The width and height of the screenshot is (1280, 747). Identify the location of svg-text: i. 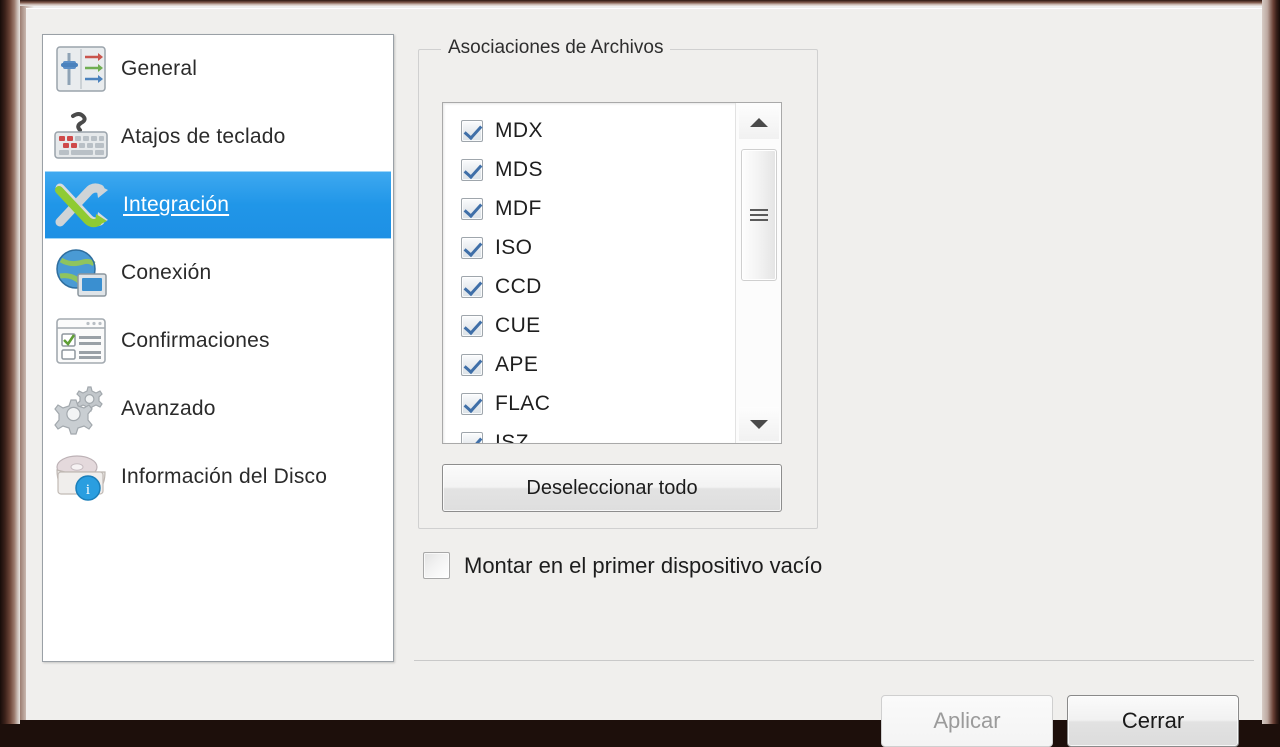
(88, 490).